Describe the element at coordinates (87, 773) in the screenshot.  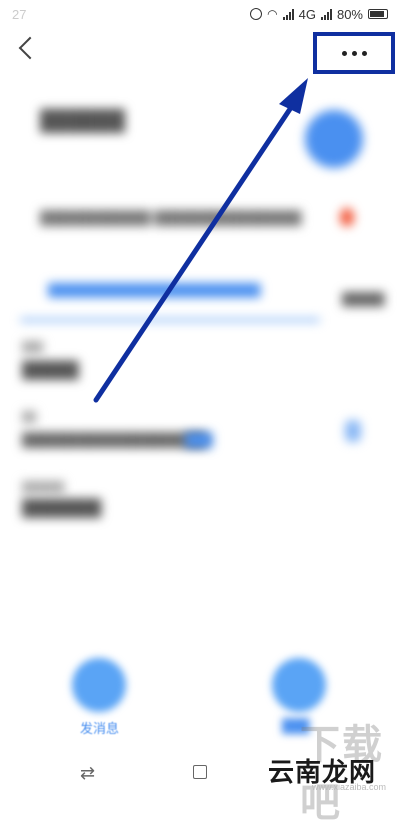
I see `switch-icon: ⇄` at that location.